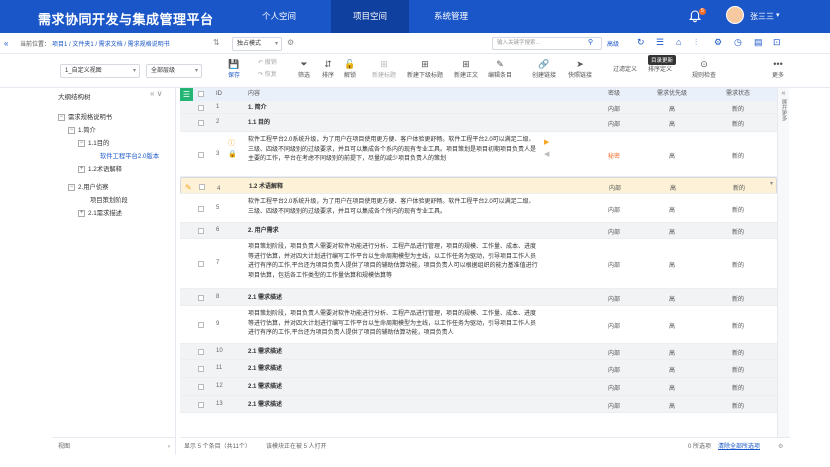 The width and height of the screenshot is (830, 467). Describe the element at coordinates (590, 42) in the screenshot. I see `search-icon: ⚲` at that location.